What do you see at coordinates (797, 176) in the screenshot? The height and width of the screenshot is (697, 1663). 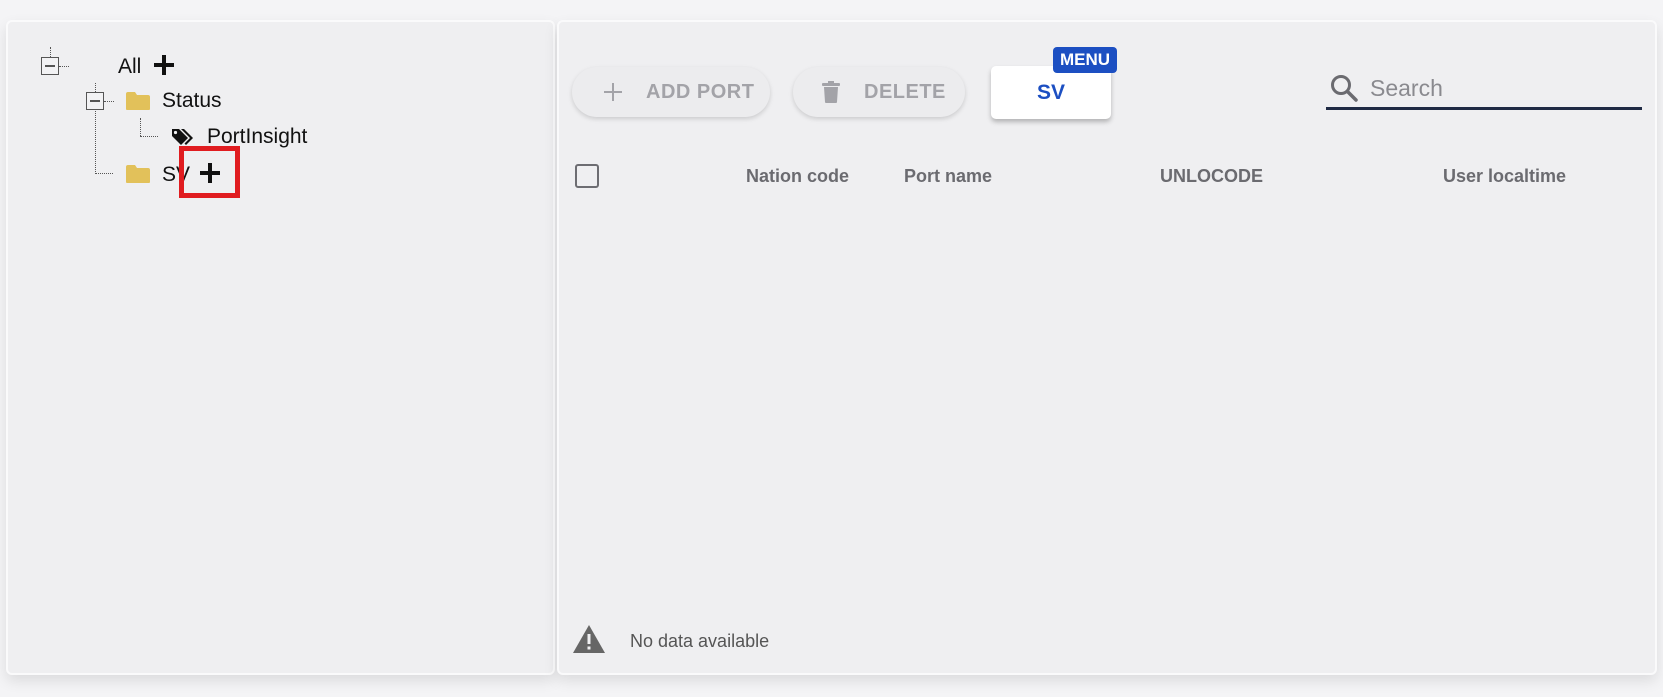 I see `column-header-nation-code: Nation code` at bounding box center [797, 176].